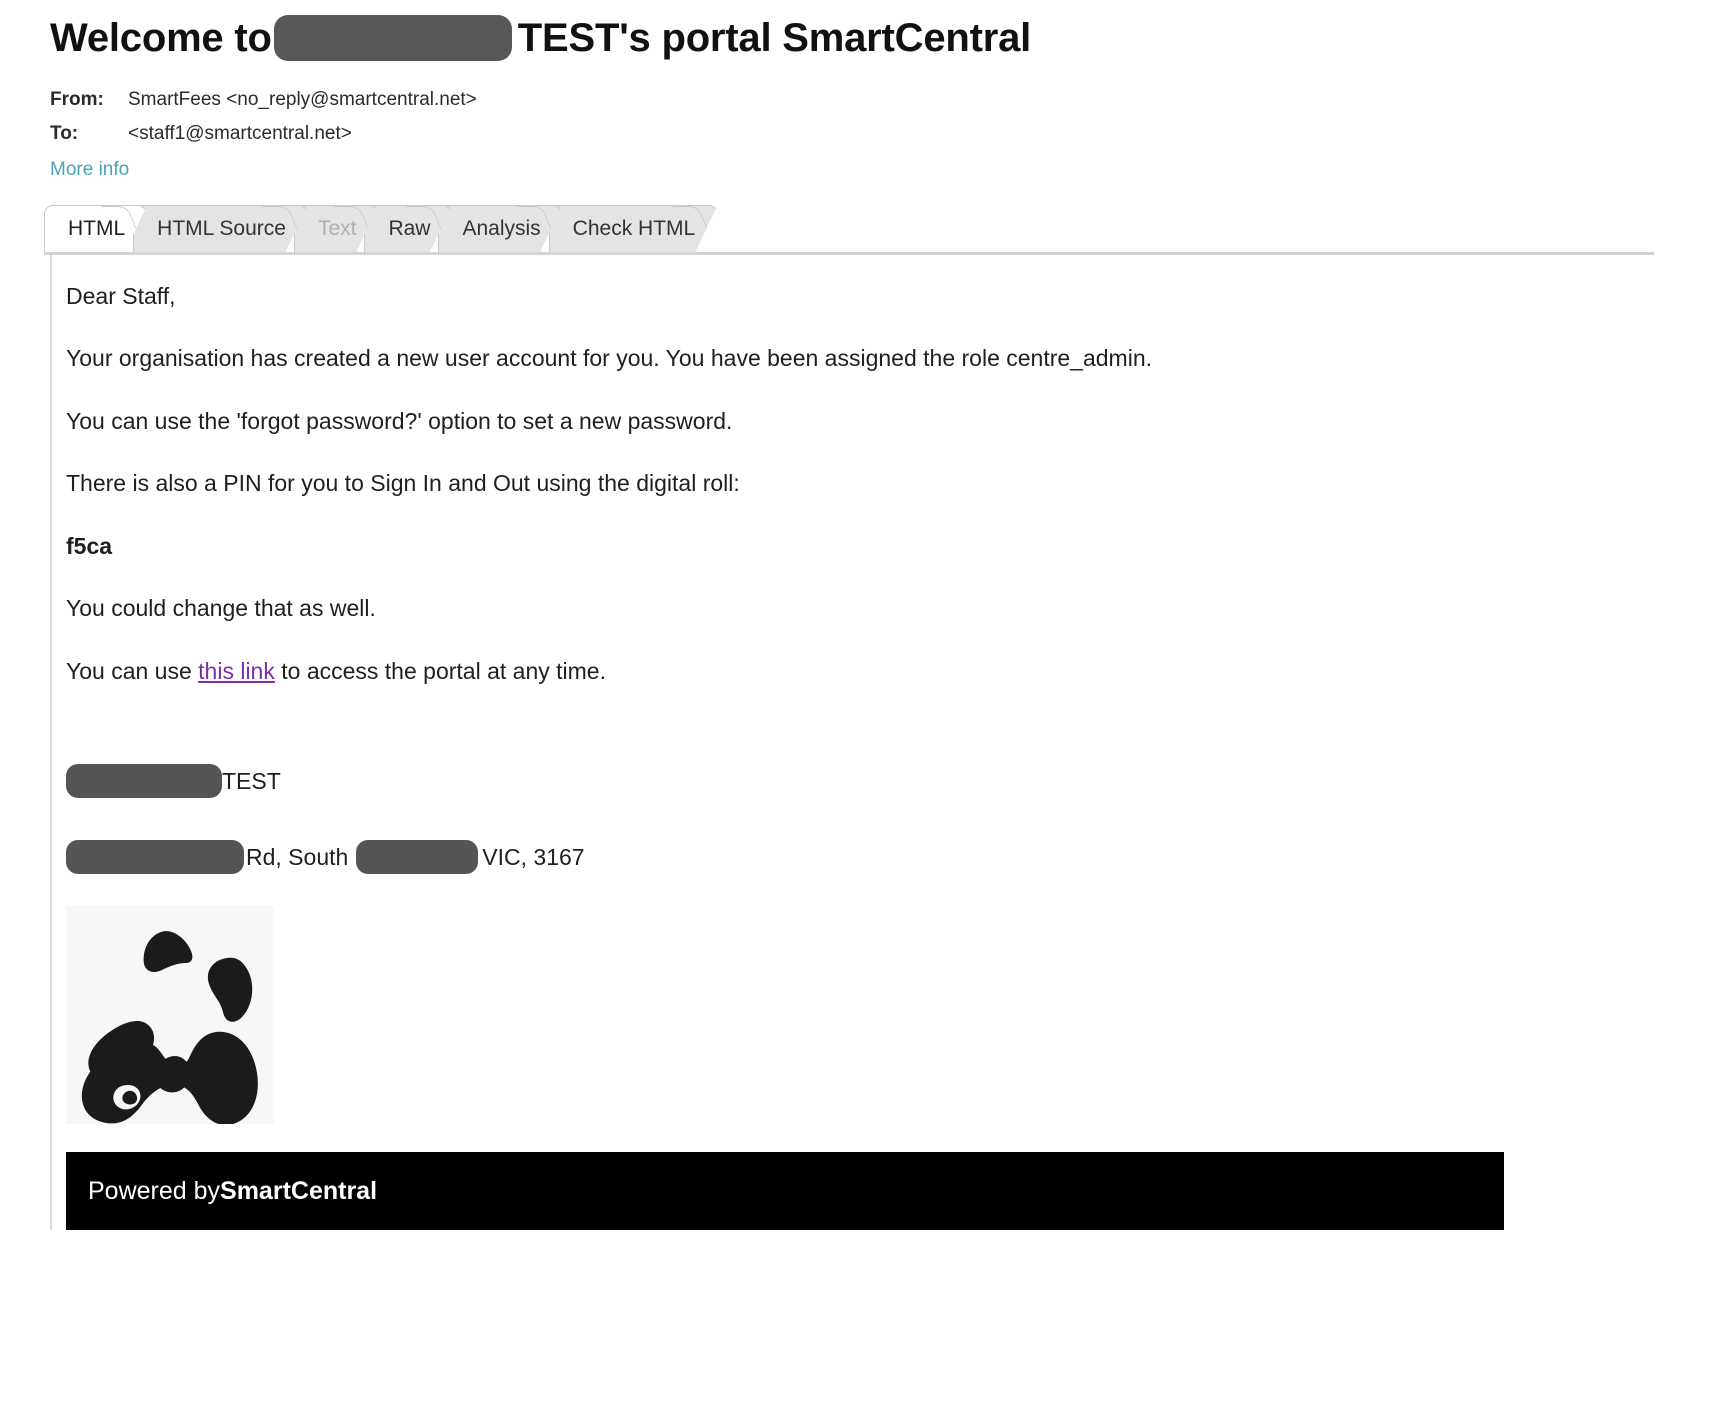 This screenshot has width=1732, height=1406. What do you see at coordinates (883, 781) in the screenshot?
I see `signature-org-line: TEST` at bounding box center [883, 781].